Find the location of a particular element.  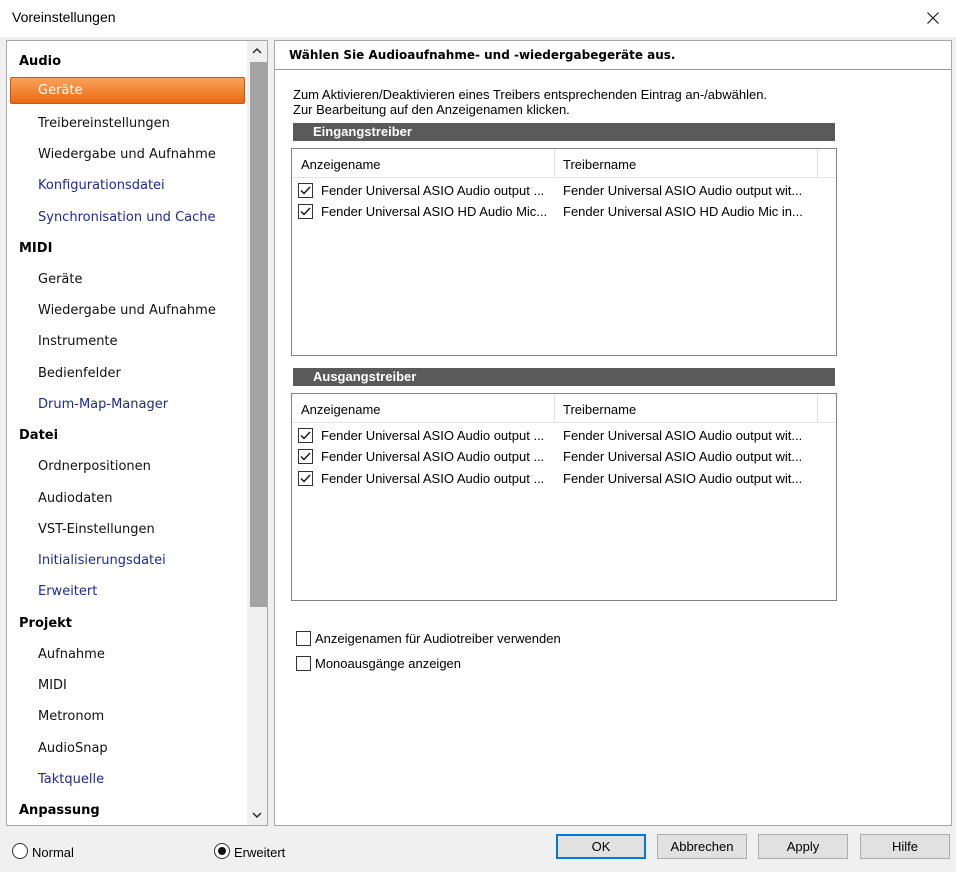

tree-group-datei: Datei is located at coordinates (38, 435).